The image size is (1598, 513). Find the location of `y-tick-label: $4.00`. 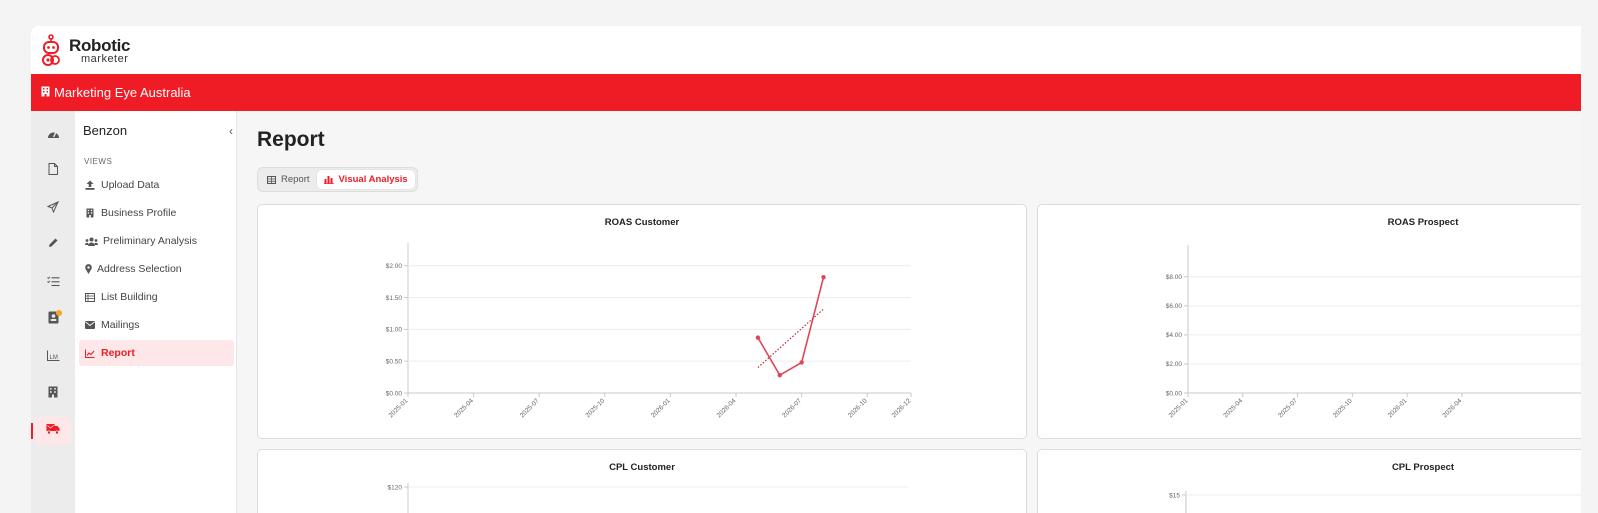

y-tick-label: $4.00 is located at coordinates (1174, 335).